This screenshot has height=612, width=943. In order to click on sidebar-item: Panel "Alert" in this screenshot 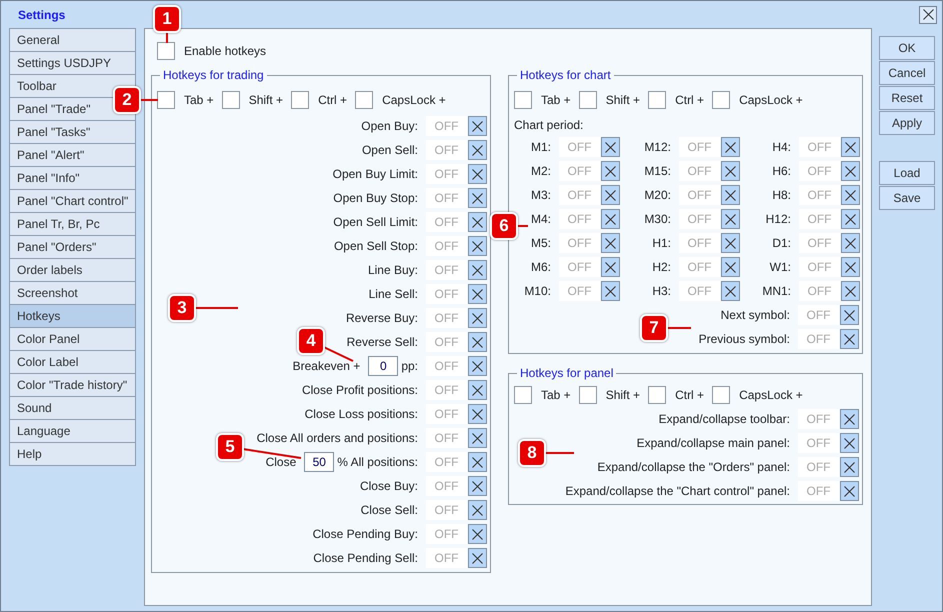, I will do `click(72, 155)`.